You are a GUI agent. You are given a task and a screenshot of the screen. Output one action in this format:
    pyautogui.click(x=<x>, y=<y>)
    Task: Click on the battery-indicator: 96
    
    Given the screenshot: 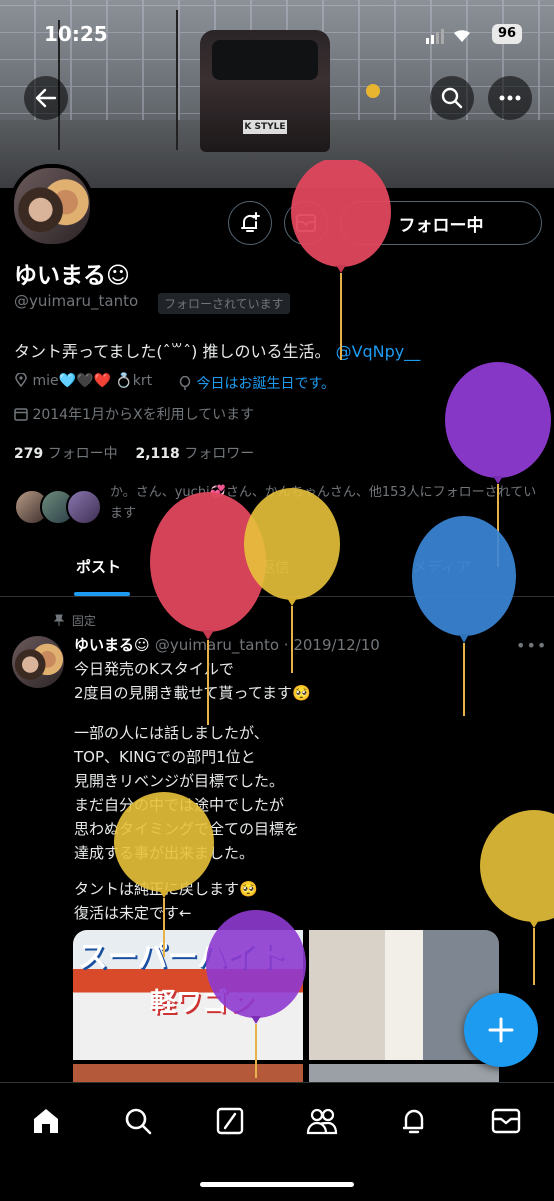 What is the action you would take?
    pyautogui.click(x=507, y=34)
    